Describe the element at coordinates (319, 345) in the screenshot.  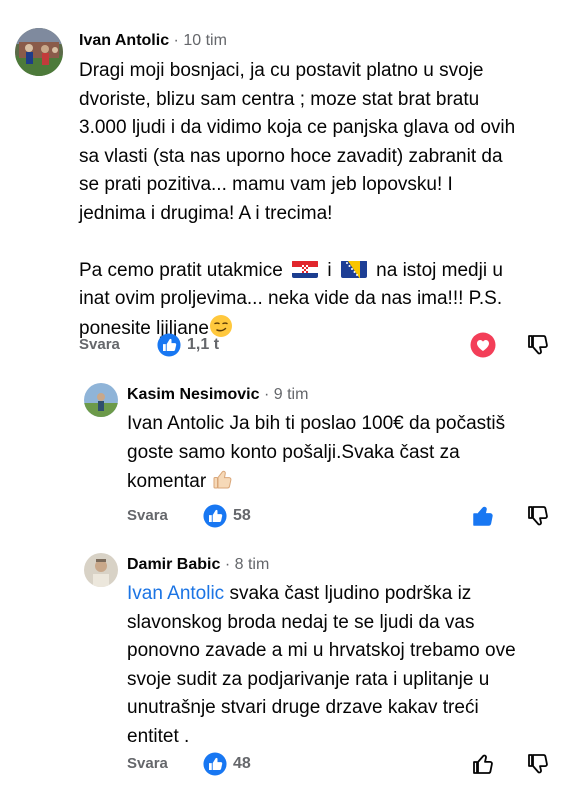
I see `comment-actions: Svara 1,1 t` at that location.